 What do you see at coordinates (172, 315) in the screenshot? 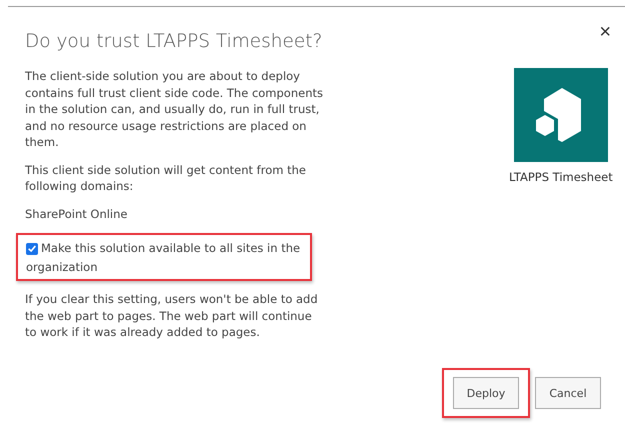
I see `note-paragraph: If you clear this setting, users won't be able to add the web part to pages. The web part will continue to work if it was already added to pages.` at bounding box center [172, 315].